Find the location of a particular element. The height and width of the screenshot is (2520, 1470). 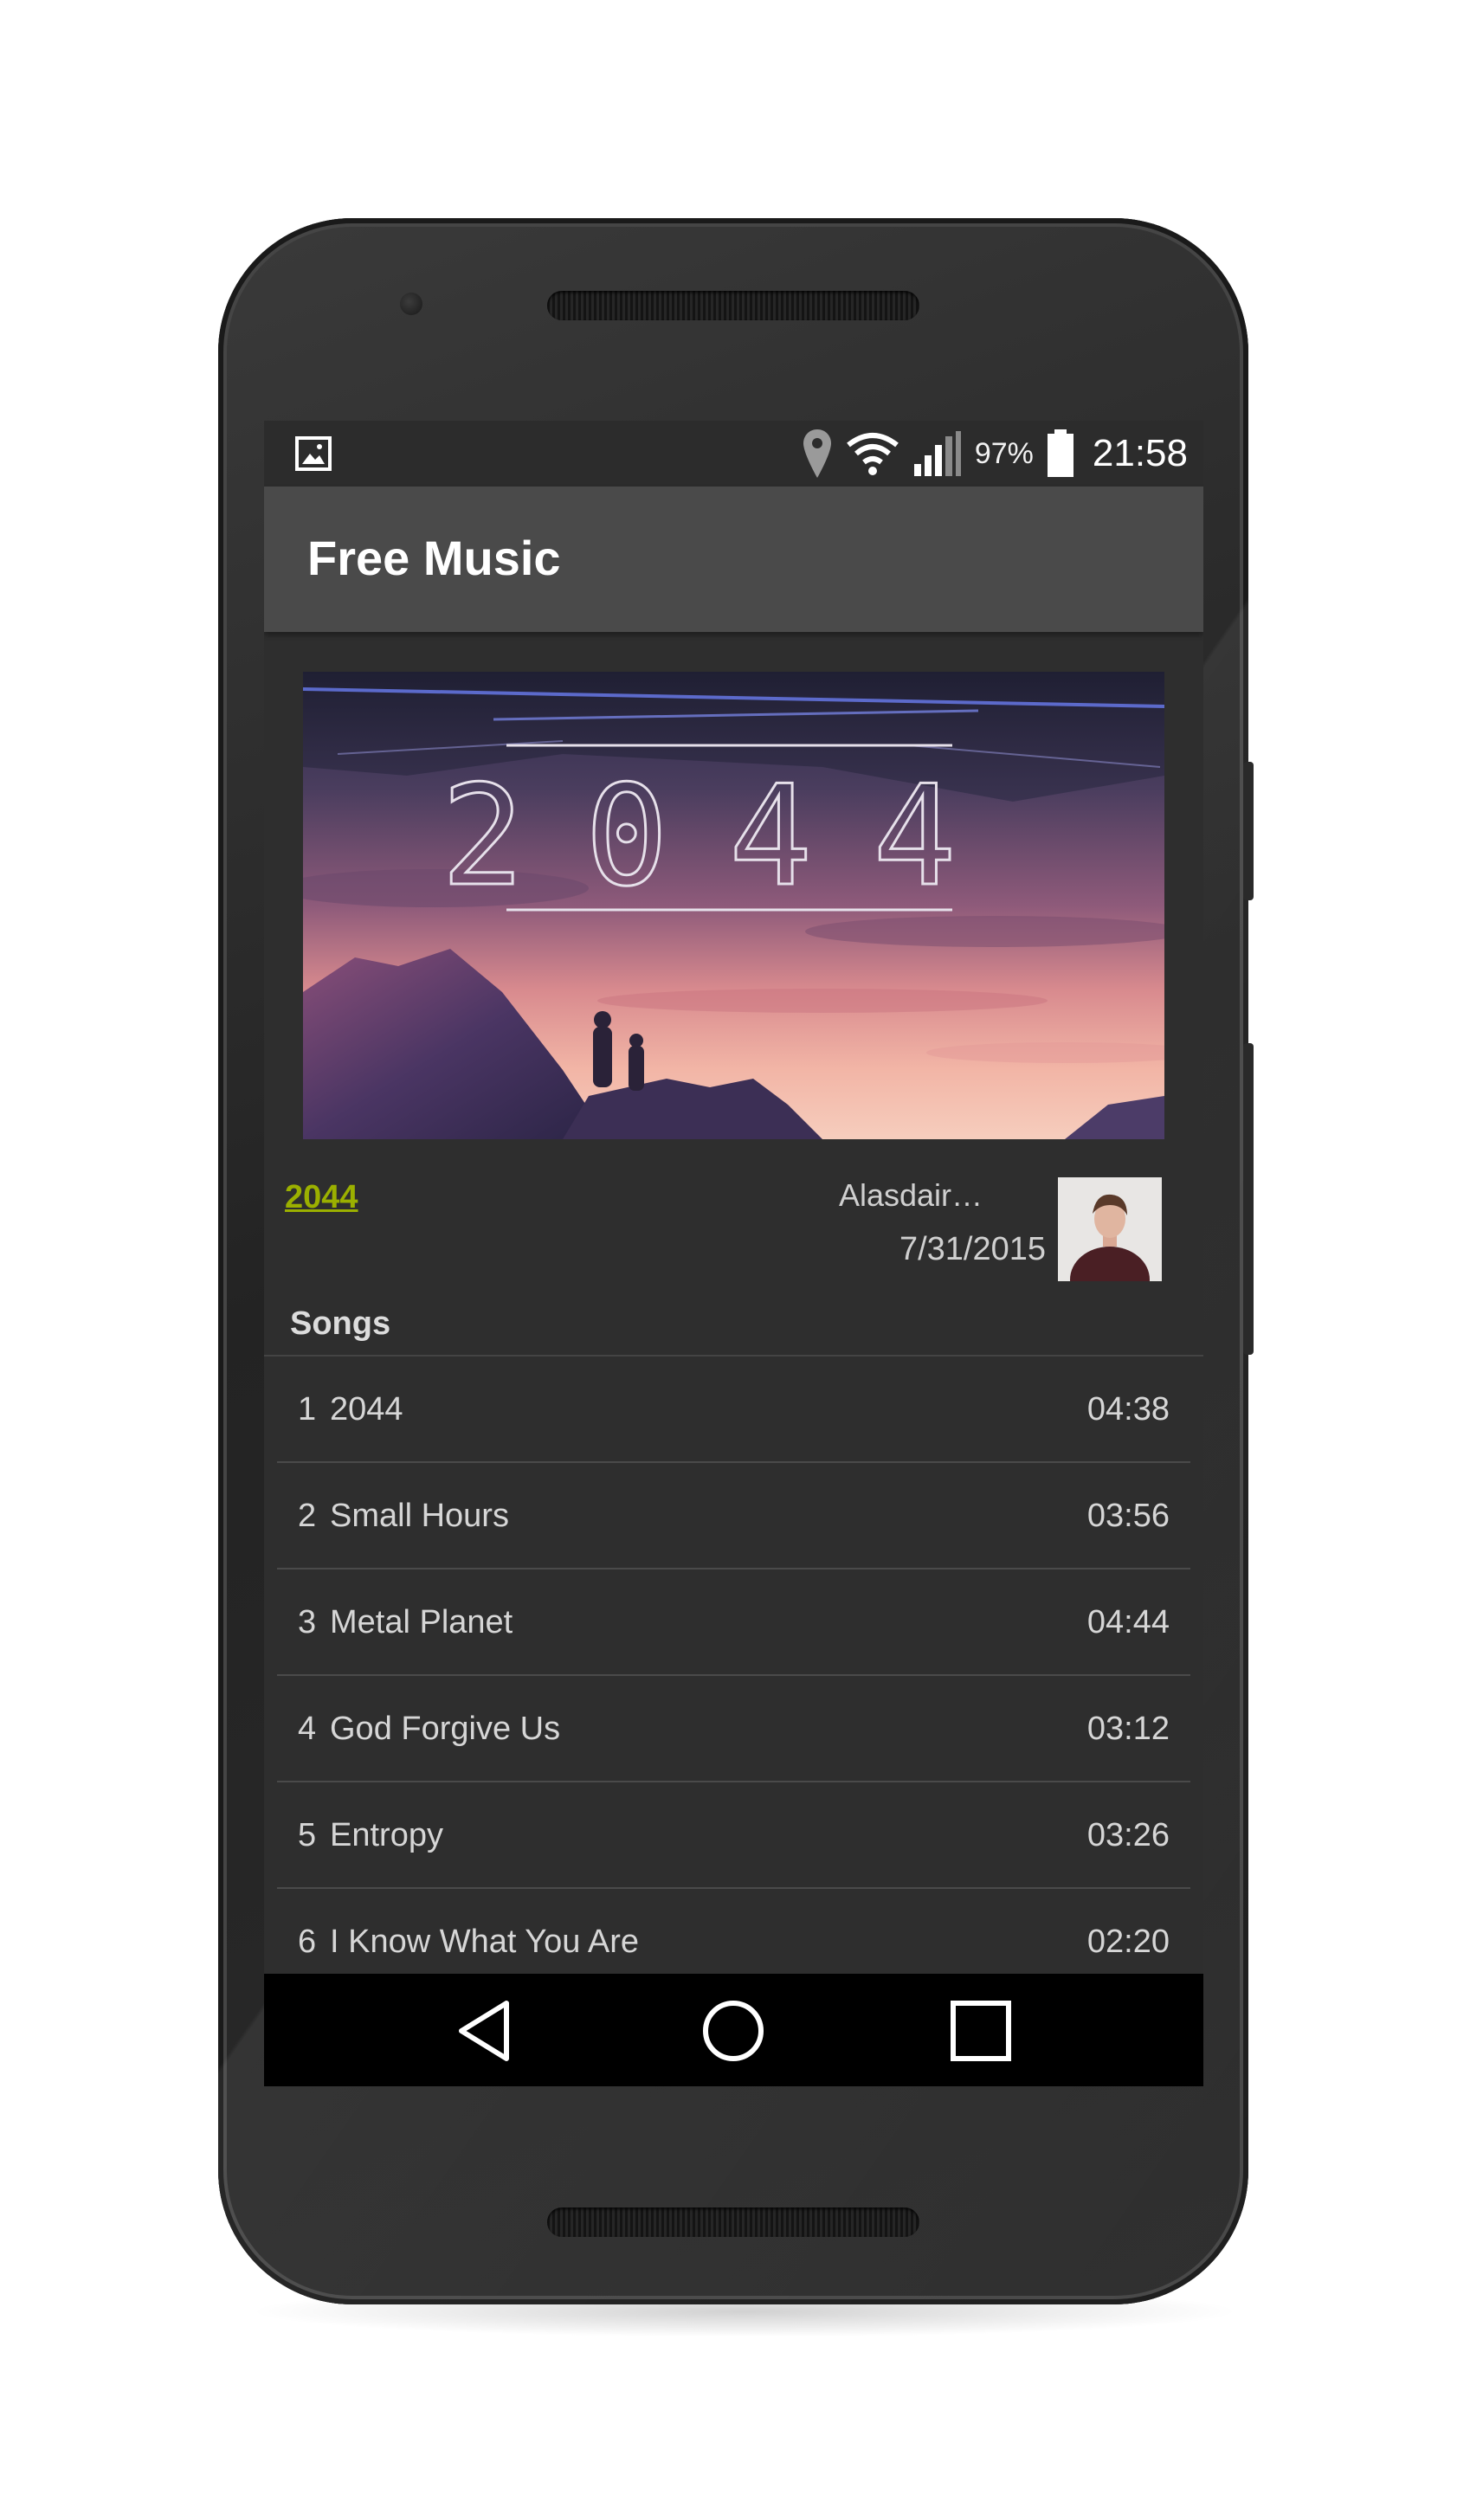

song-title: Small Hours is located at coordinates (420, 1516).